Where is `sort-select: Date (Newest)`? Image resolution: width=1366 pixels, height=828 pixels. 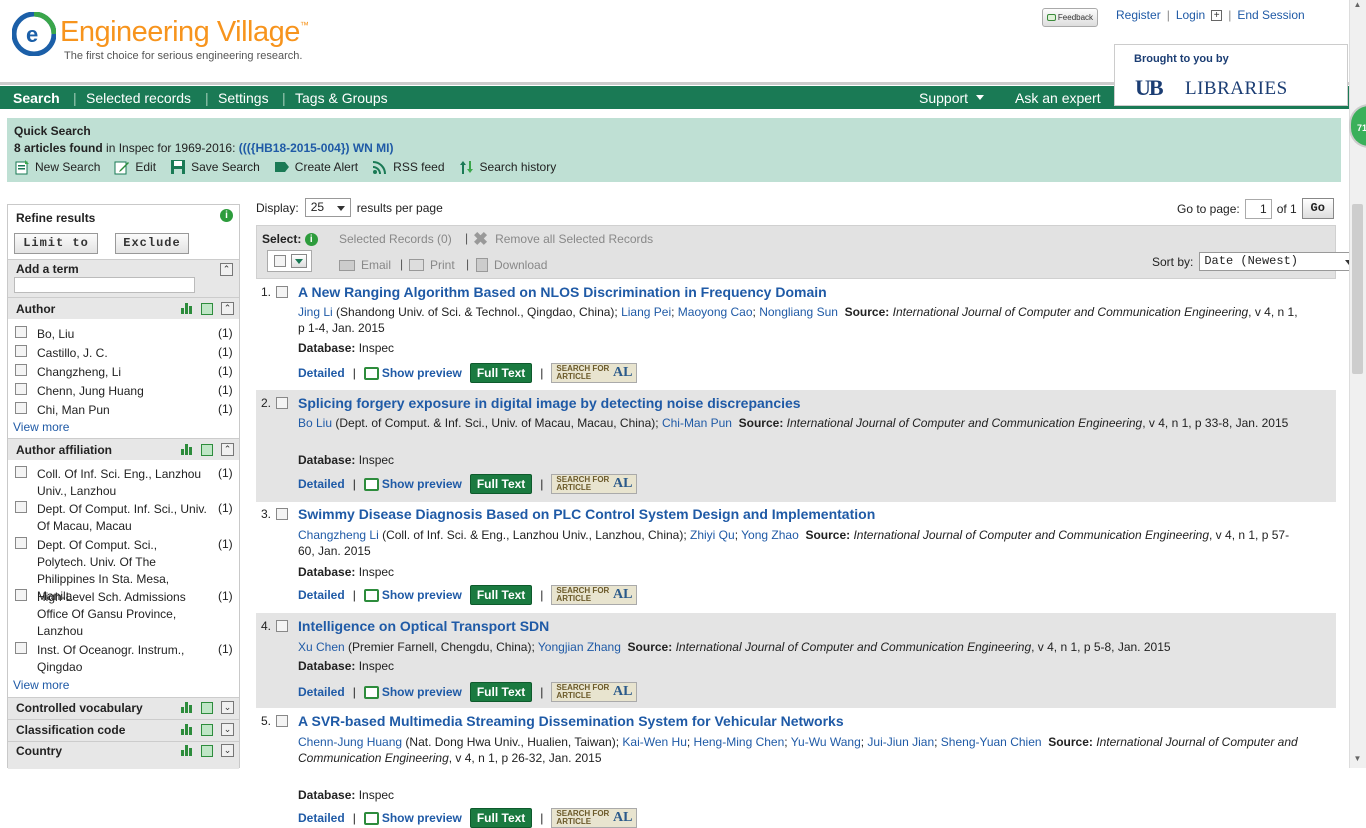
sort-select: Date (Newest) is located at coordinates (1279, 261).